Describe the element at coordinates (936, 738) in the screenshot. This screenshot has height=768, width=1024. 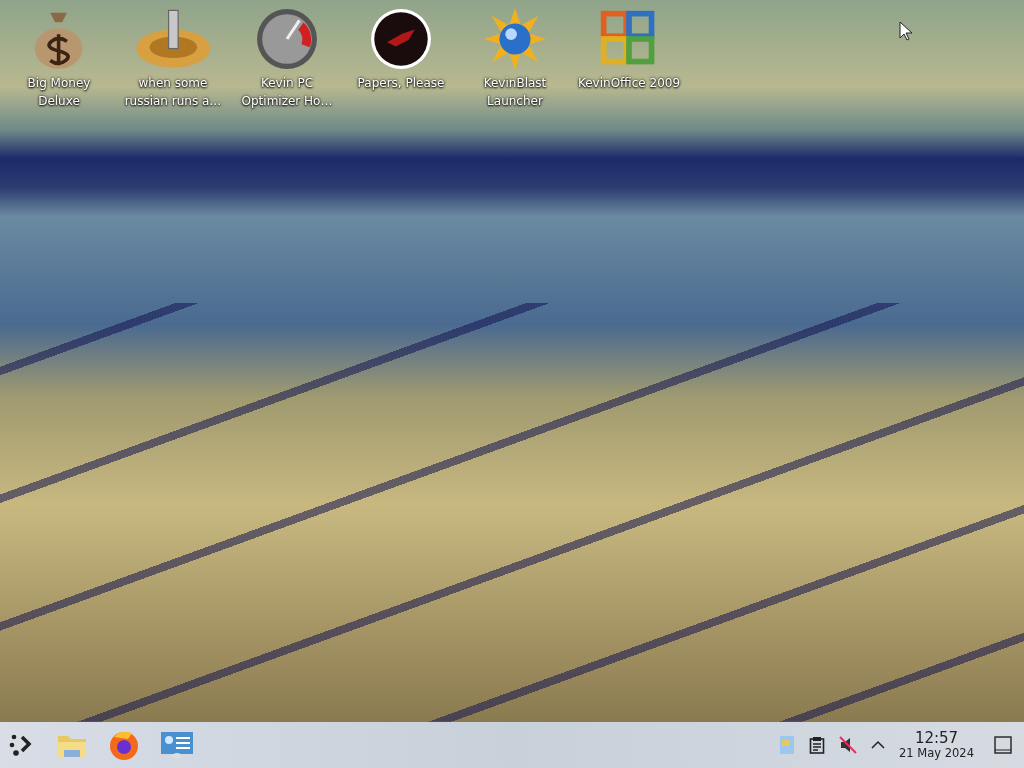
I see `clock-time: 12:57` at that location.